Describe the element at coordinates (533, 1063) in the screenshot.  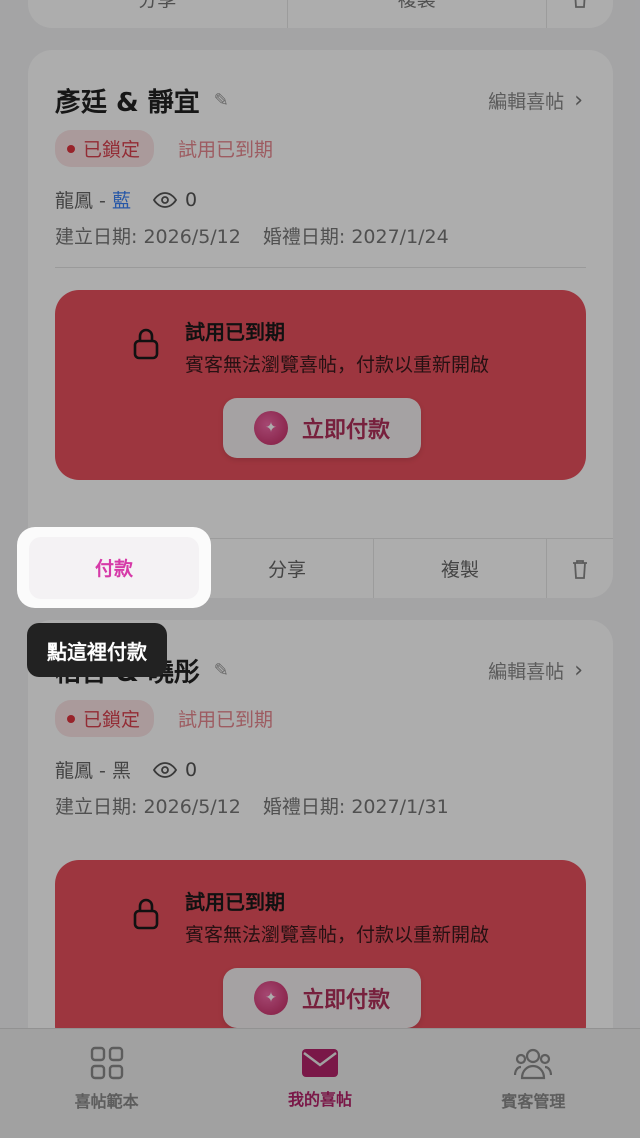
I see `people-icon` at that location.